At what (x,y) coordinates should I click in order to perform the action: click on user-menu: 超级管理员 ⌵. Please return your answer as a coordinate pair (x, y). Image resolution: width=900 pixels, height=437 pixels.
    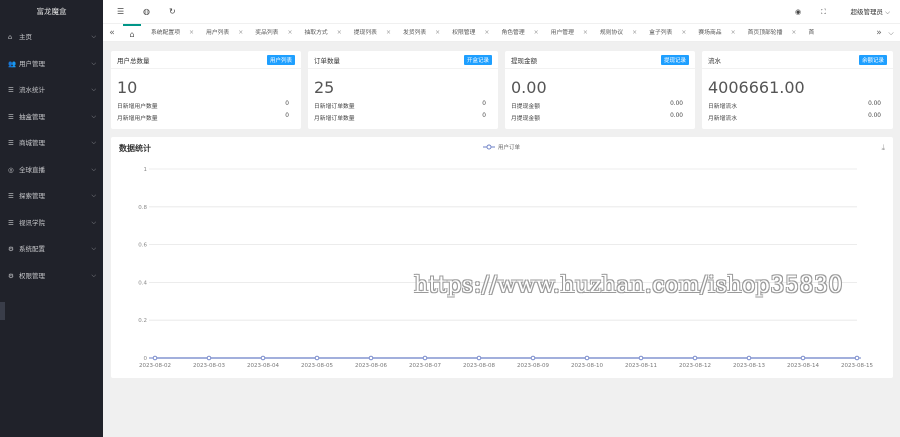
    Looking at the image, I should click on (871, 12).